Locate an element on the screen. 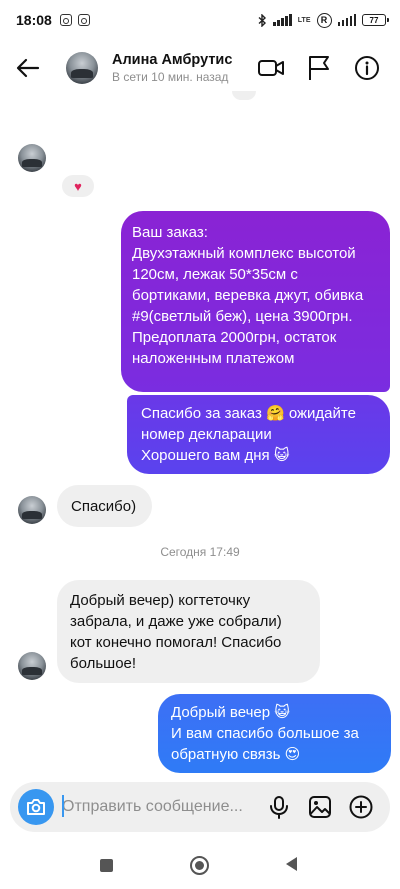 The height and width of the screenshot is (889, 400). video-camera-icon is located at coordinates (271, 68).